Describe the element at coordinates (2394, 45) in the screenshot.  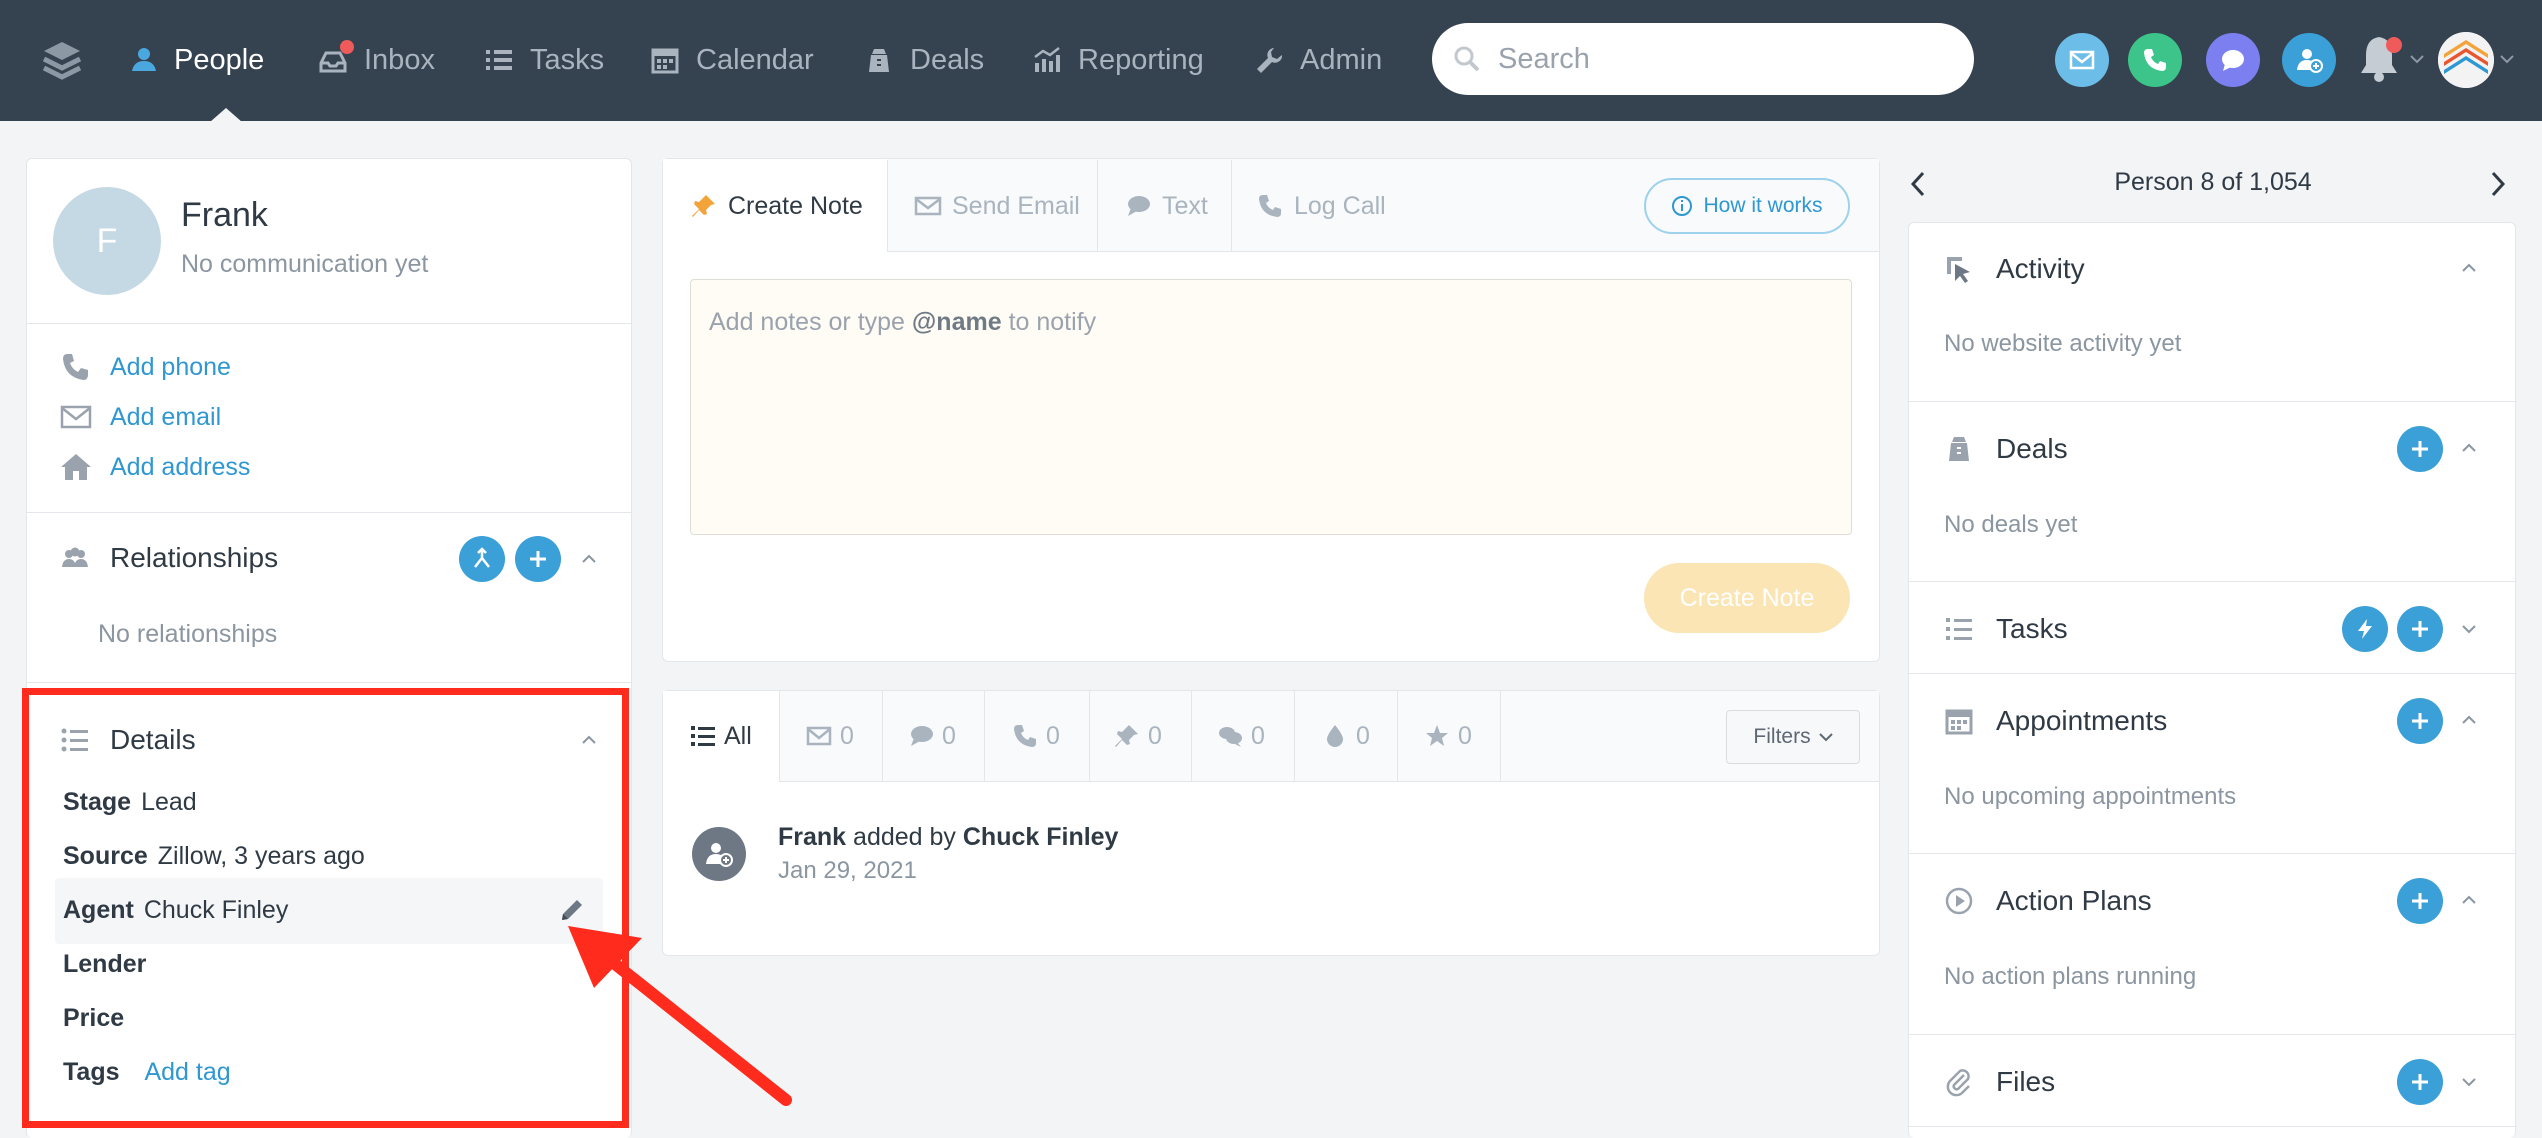
I see `notification-dot` at that location.